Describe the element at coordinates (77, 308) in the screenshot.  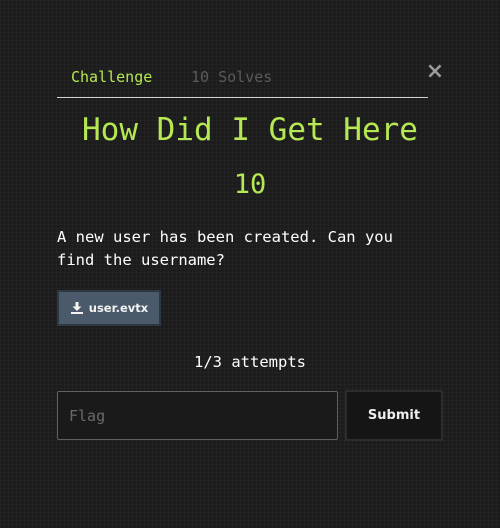
I see `download-icon` at that location.